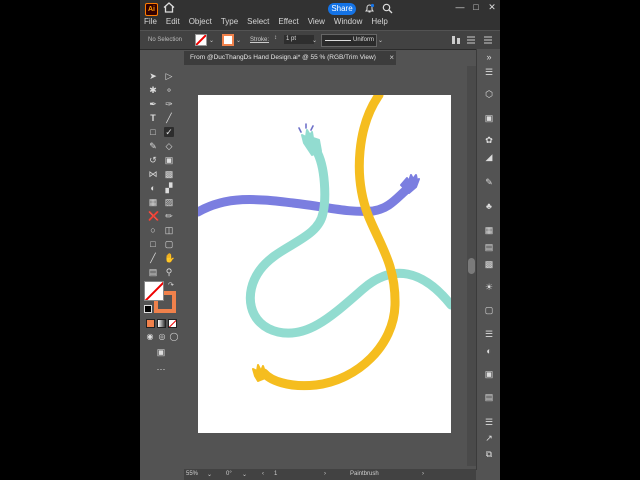 This screenshot has height=480, width=640. I want to click on libraries-panel-icon: ▣, so click(489, 118).